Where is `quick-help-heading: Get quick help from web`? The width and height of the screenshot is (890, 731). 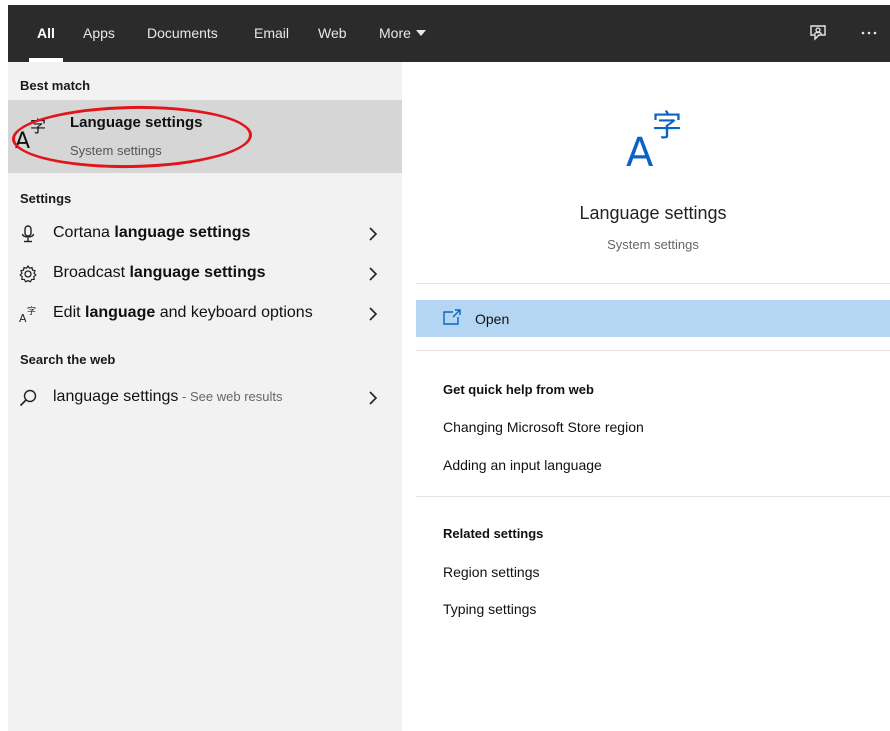
quick-help-heading: Get quick help from web is located at coordinates (518, 389).